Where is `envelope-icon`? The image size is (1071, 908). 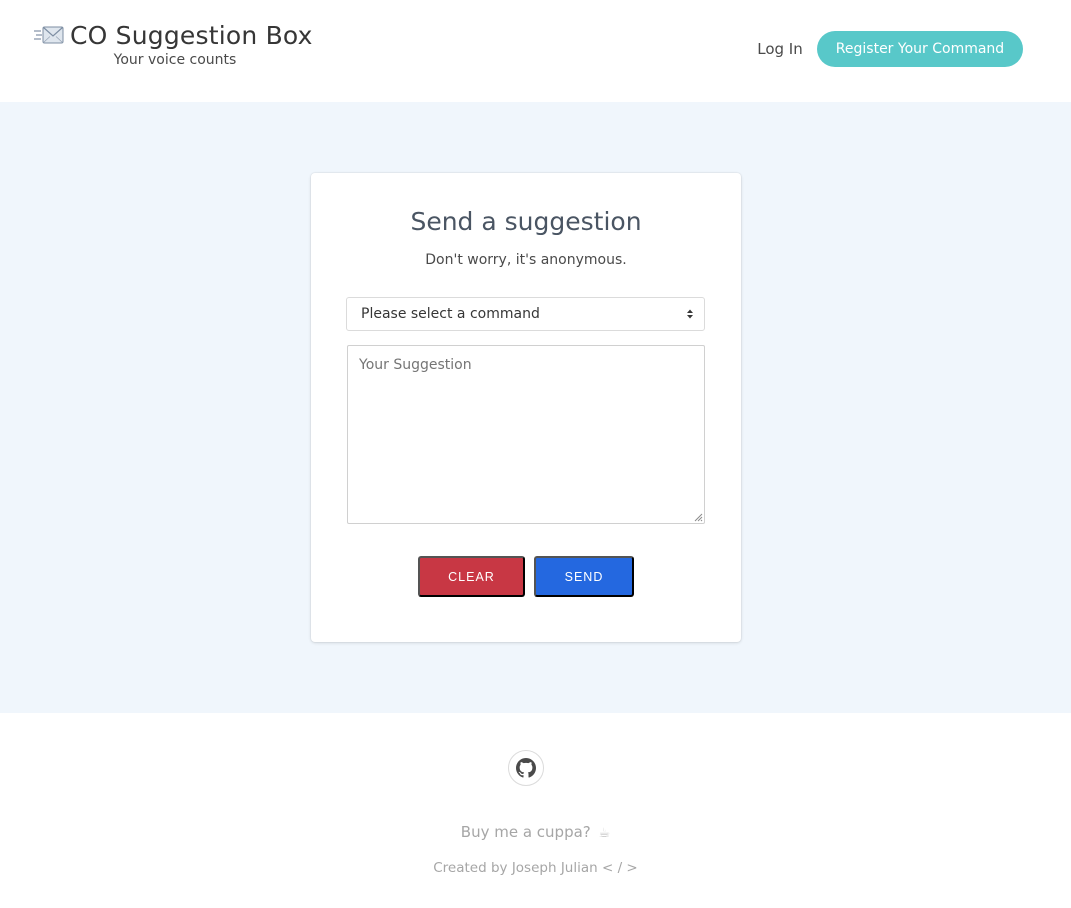 envelope-icon is located at coordinates (49, 35).